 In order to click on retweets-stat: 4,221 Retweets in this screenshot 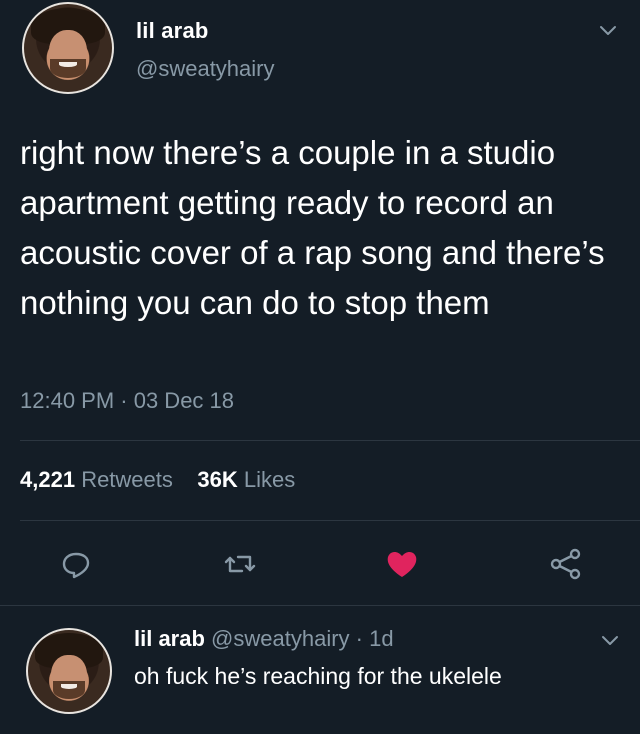, I will do `click(96, 479)`.